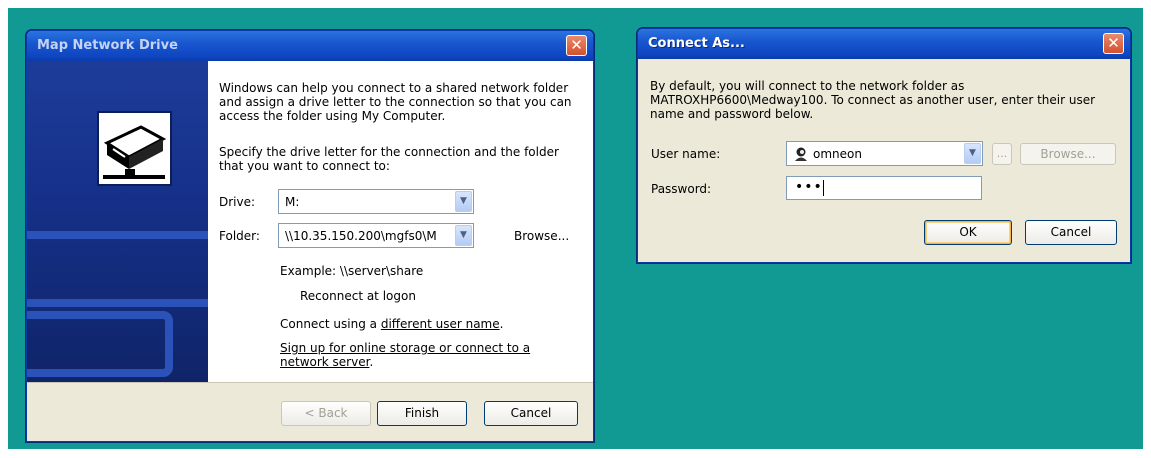 This screenshot has width=1151, height=458. Describe the element at coordinates (134, 148) in the screenshot. I see `network-drive-icon` at that location.